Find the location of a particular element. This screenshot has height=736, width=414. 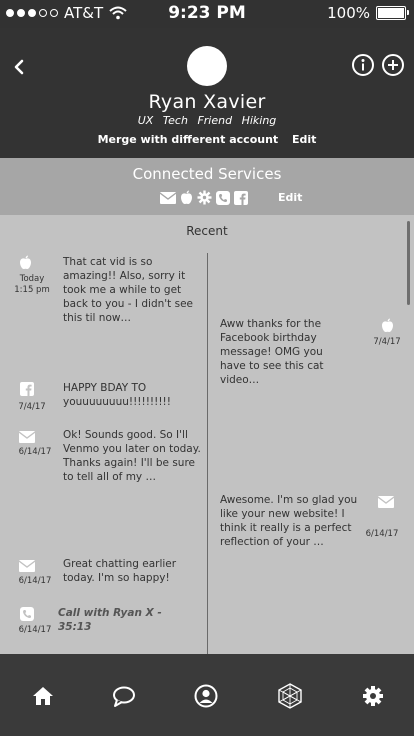

add-icon is located at coordinates (393, 65).